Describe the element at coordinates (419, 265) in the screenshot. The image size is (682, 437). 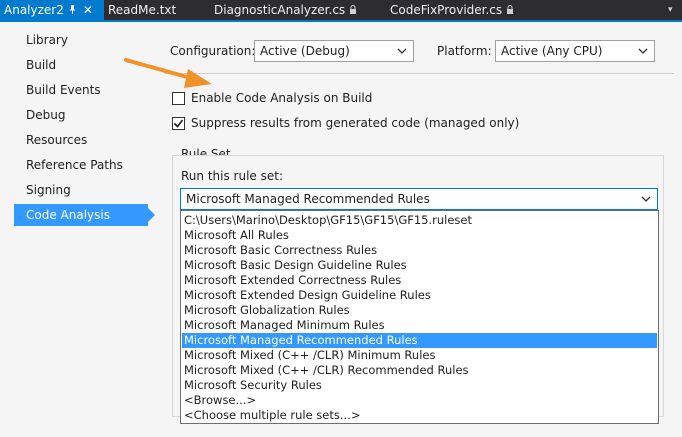
I see `rule-set-option: Microsoft Basic Design Guideline Rules` at that location.